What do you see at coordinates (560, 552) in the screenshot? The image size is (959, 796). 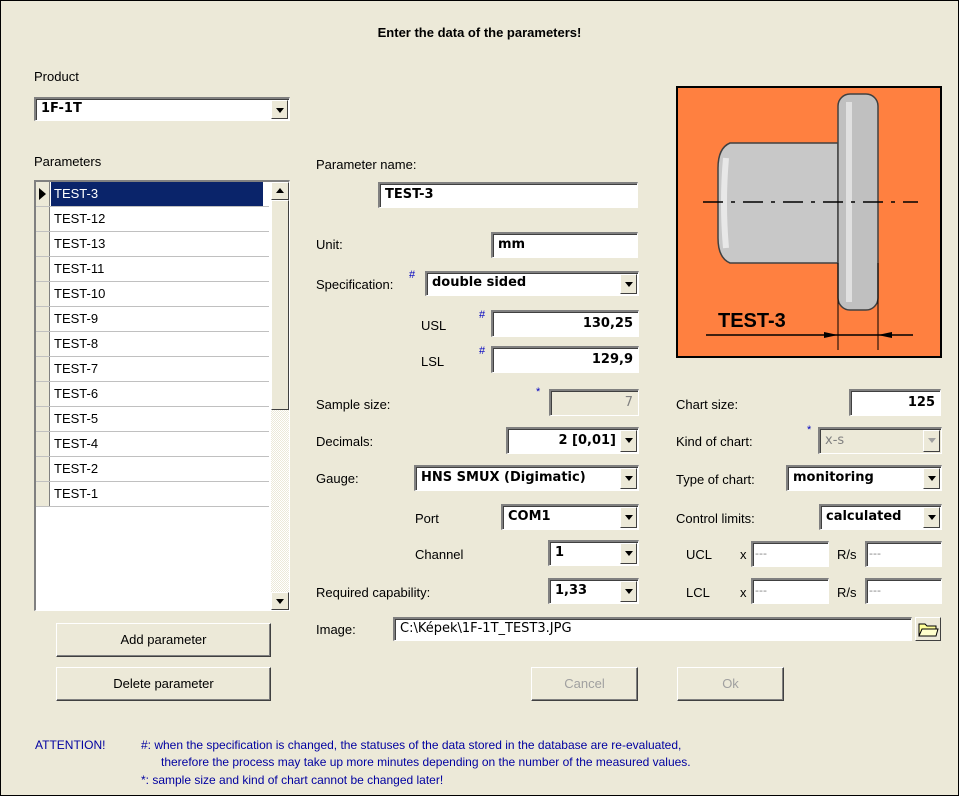 I see `channel-value: 1` at bounding box center [560, 552].